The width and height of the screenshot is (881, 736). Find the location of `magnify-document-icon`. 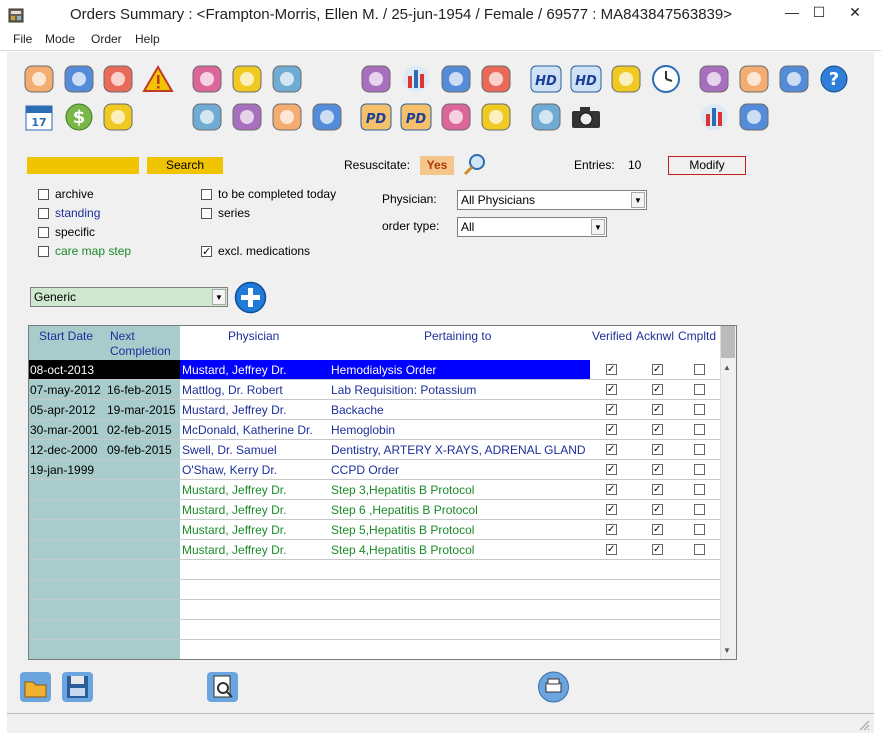

magnify-document-icon is located at coordinates (754, 79).